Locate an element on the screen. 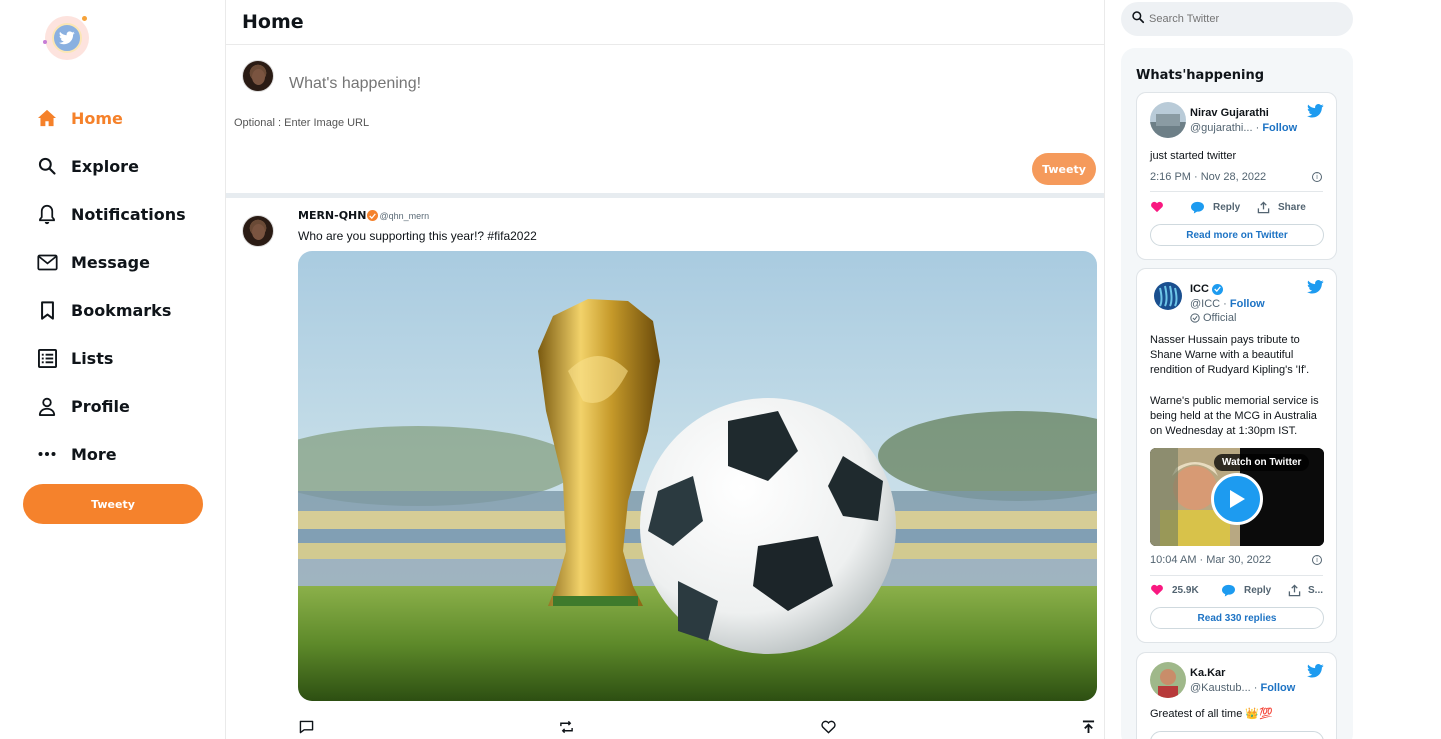 Image resolution: width=1441 pixels, height=739 pixels. official-text: Official is located at coordinates (1220, 318).